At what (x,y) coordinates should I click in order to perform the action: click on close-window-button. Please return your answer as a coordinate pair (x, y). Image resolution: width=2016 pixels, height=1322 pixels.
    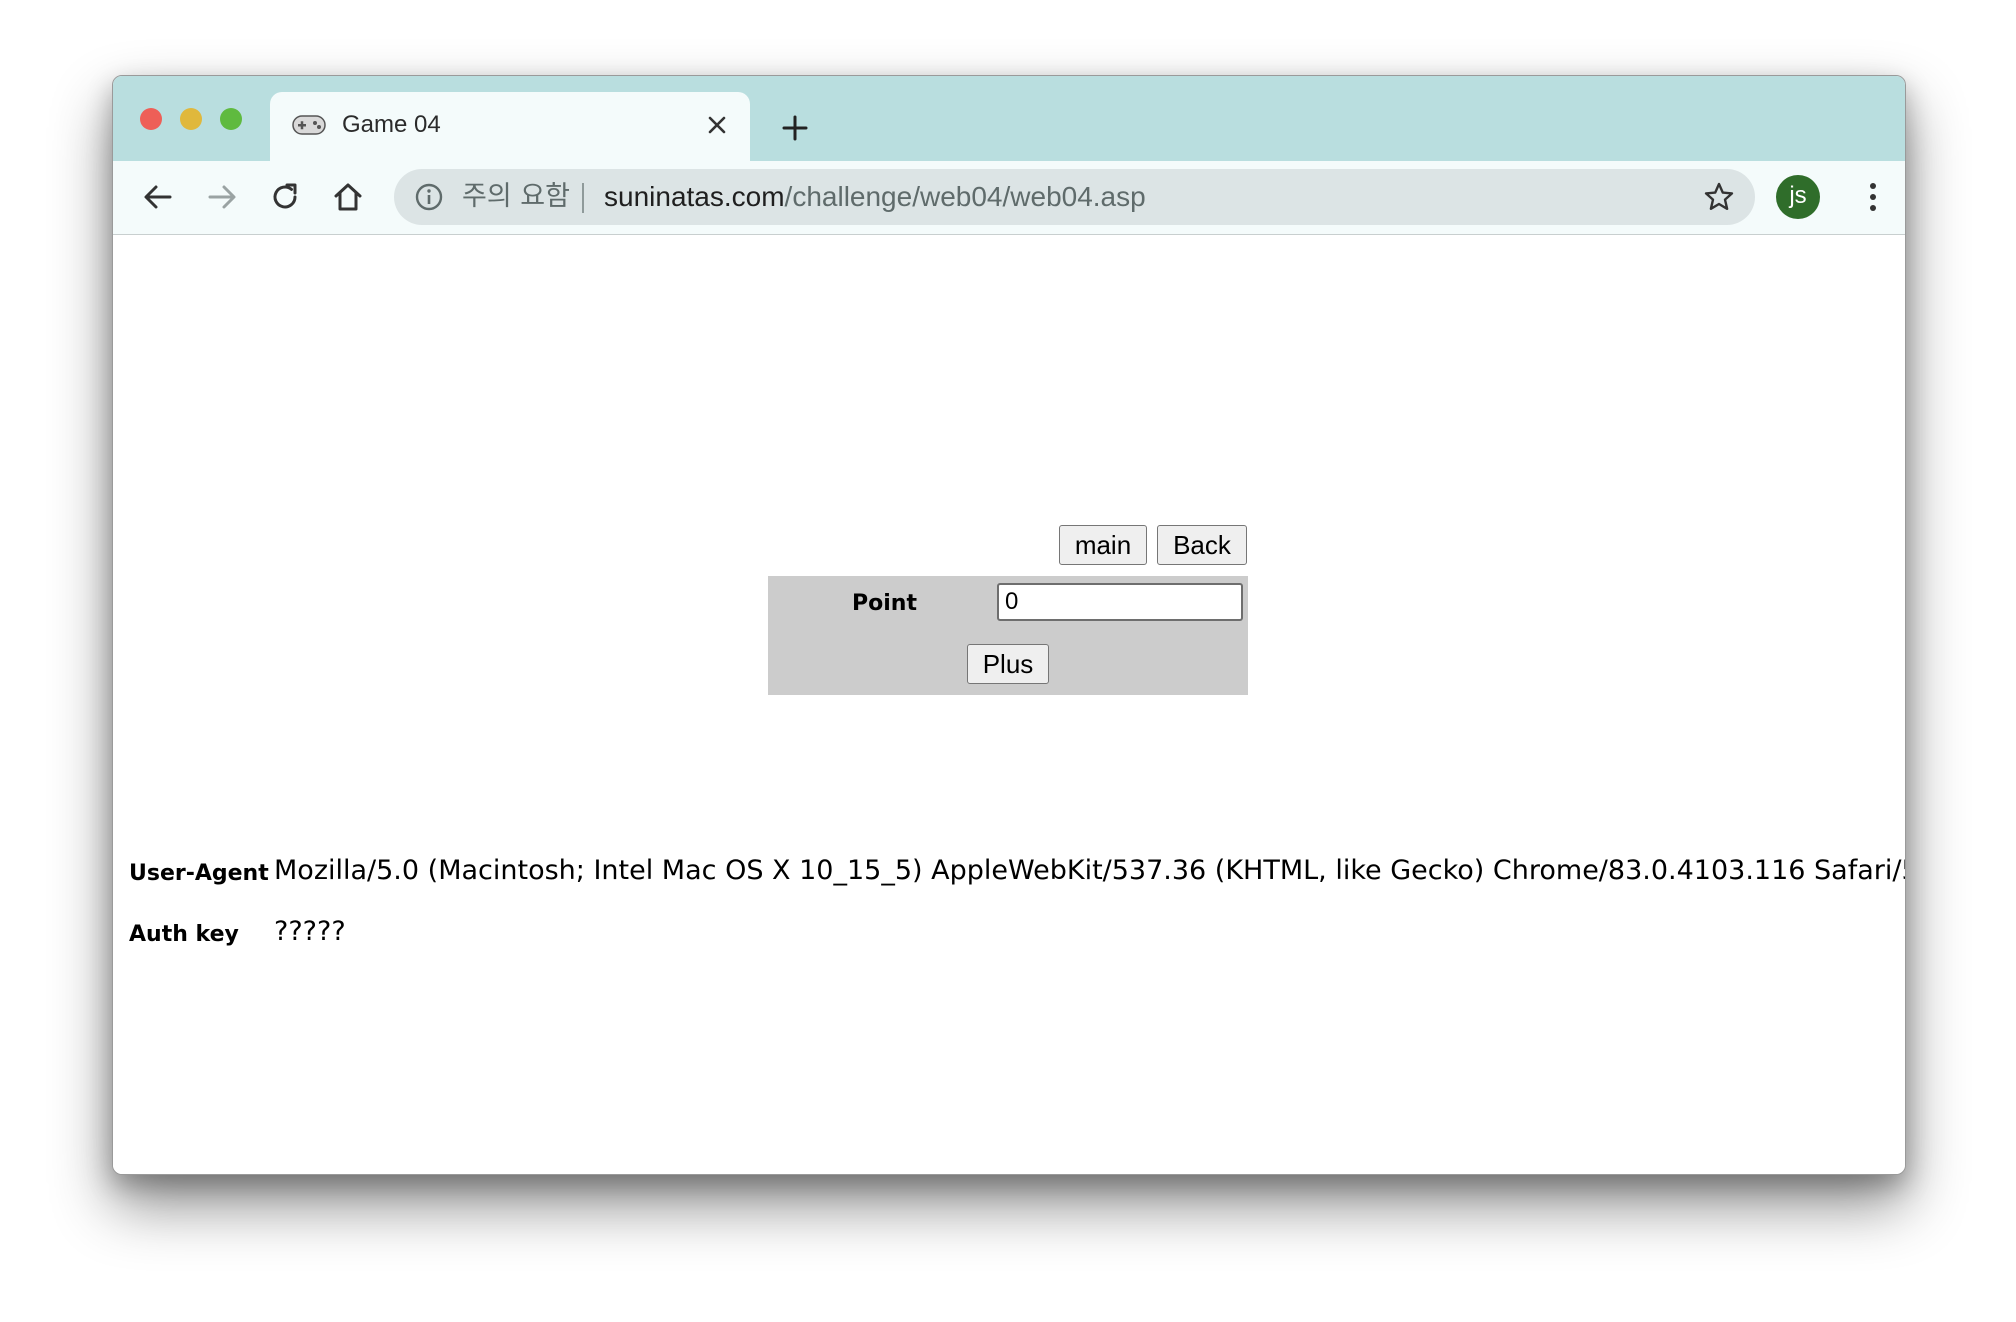
    Looking at the image, I should click on (151, 119).